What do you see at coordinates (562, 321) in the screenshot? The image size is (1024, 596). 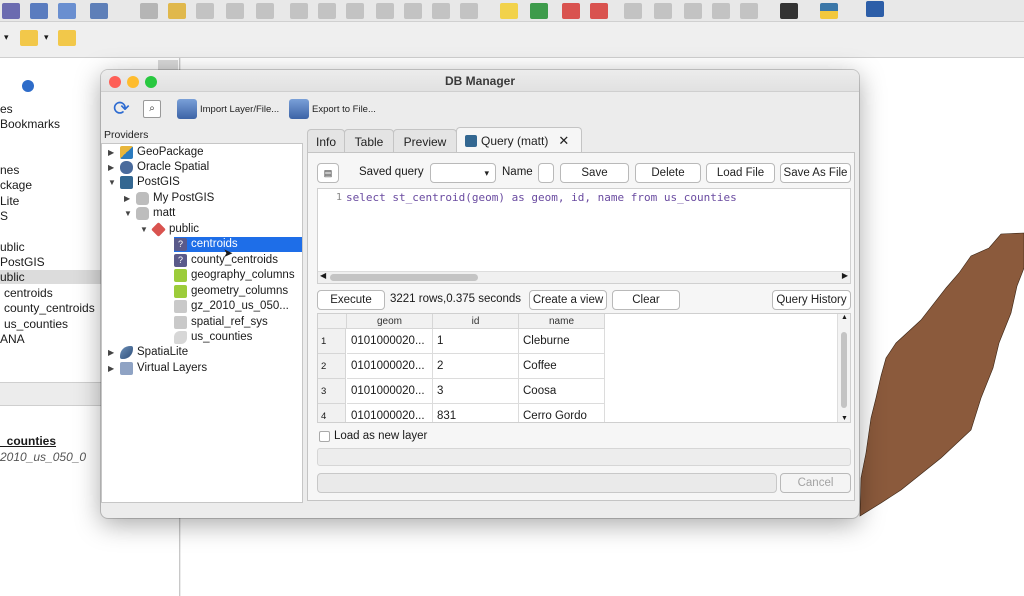 I see `column-header-name: name` at bounding box center [562, 321].